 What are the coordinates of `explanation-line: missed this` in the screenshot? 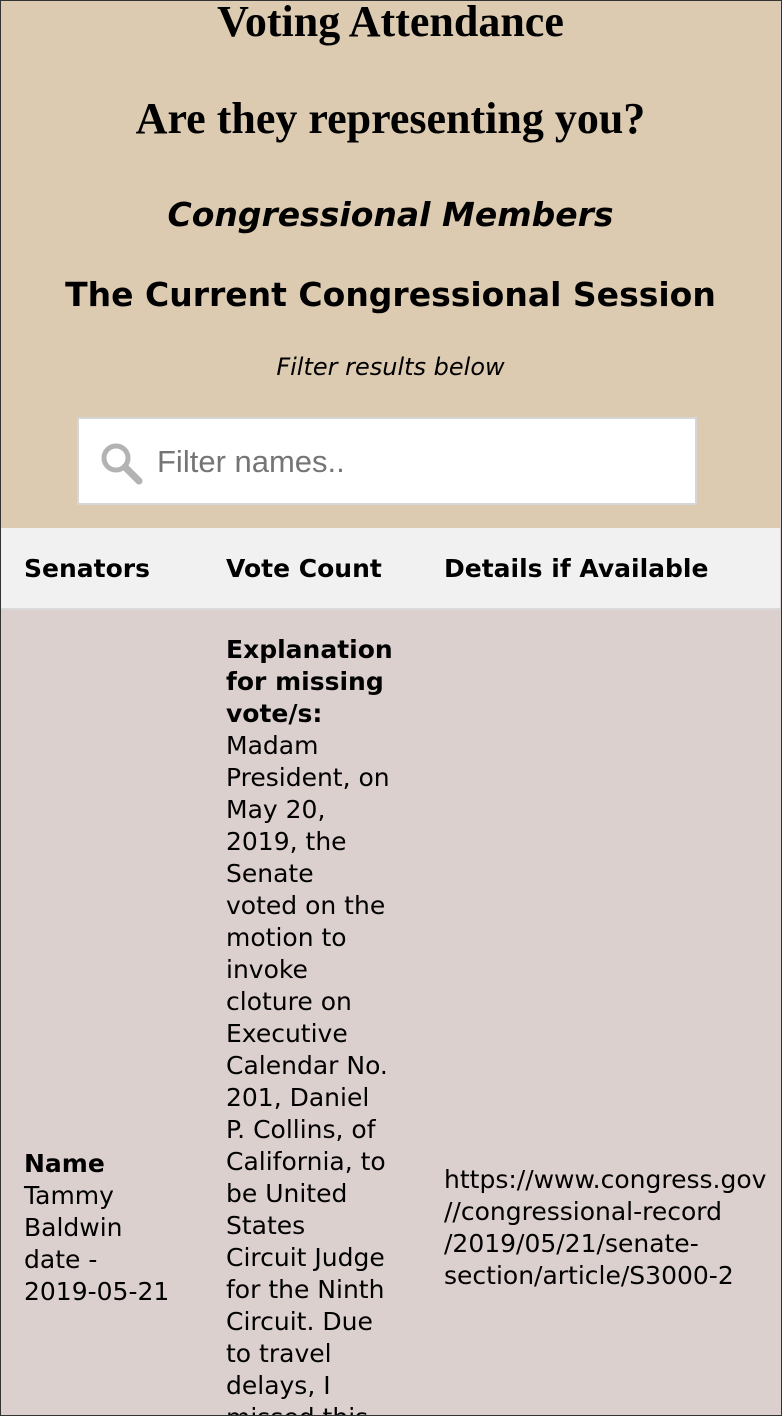 It's located at (316, 1409).